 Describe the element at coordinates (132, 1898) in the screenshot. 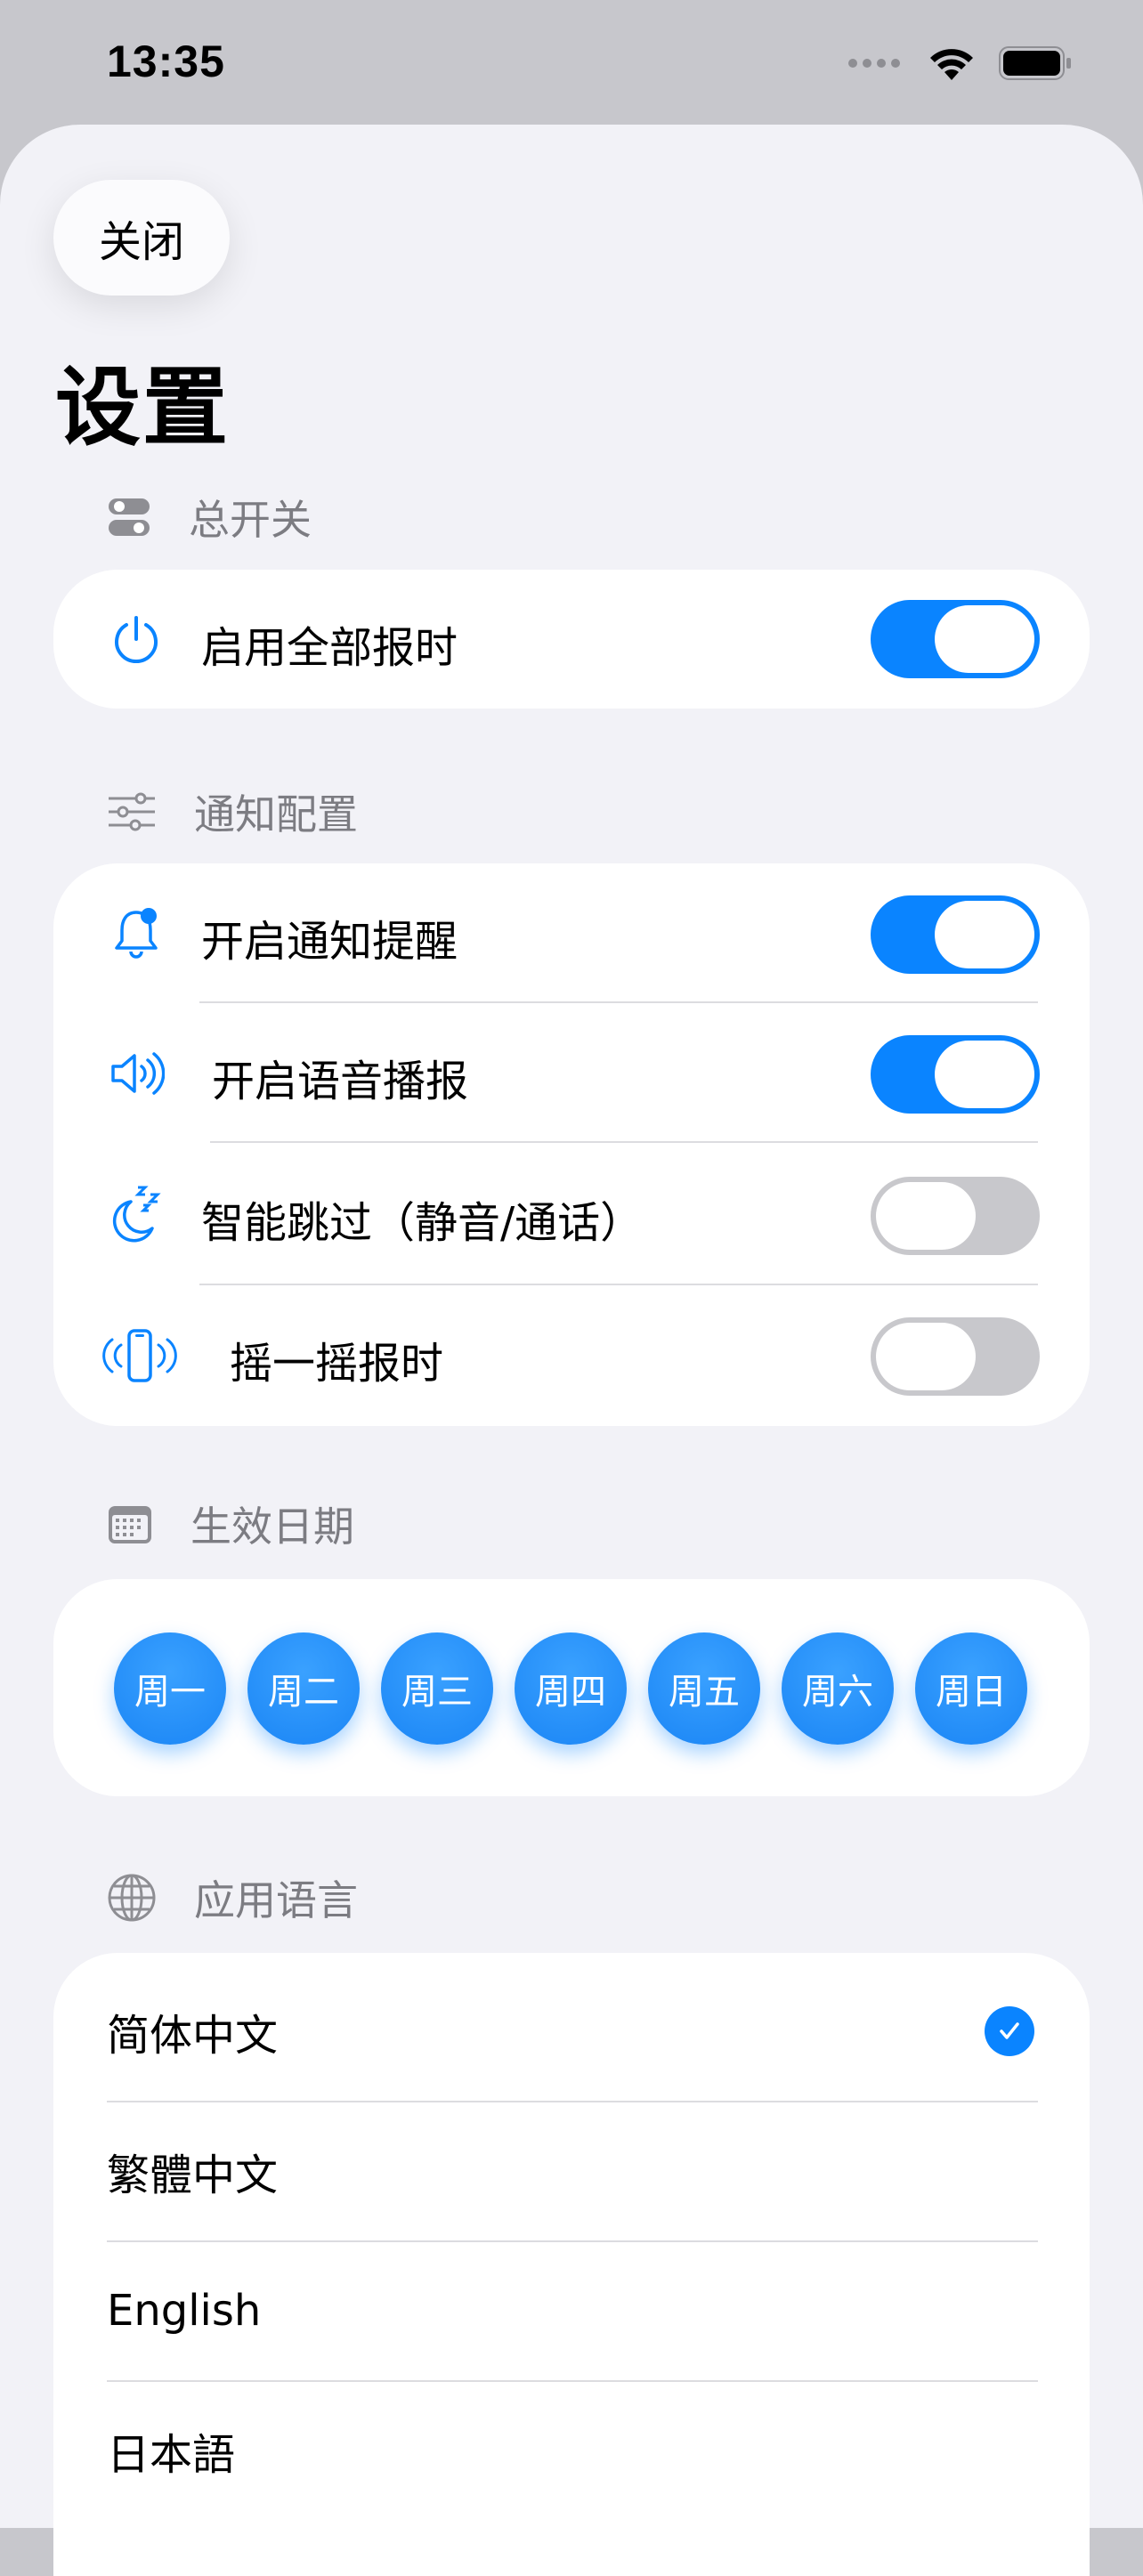

I see `globe-icon` at that location.